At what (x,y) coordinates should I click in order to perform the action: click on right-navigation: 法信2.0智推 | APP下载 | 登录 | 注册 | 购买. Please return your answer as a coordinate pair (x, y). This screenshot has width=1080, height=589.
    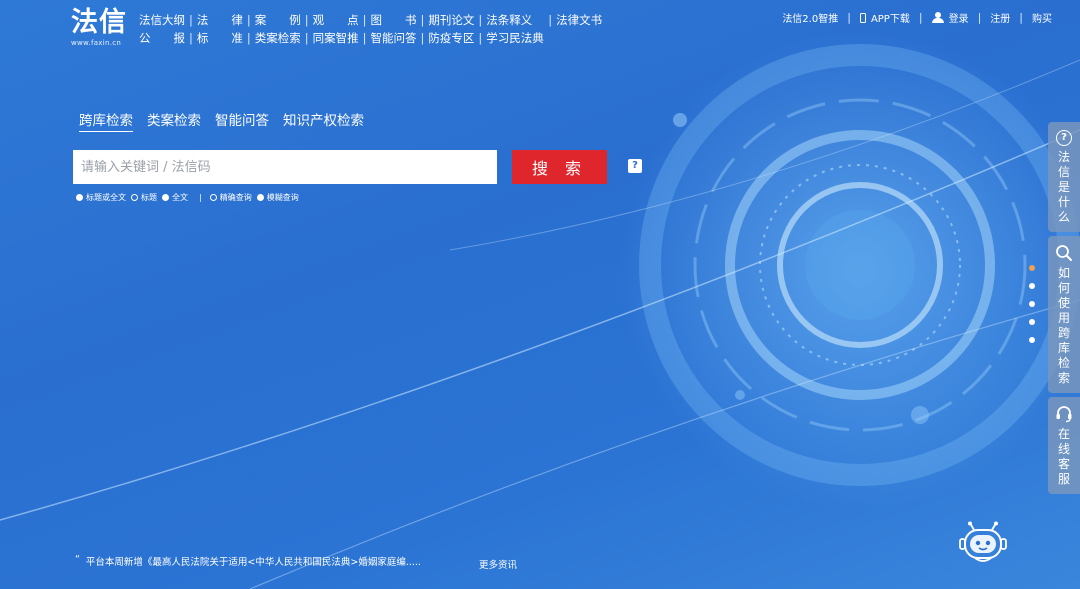
    Looking at the image, I should click on (917, 17).